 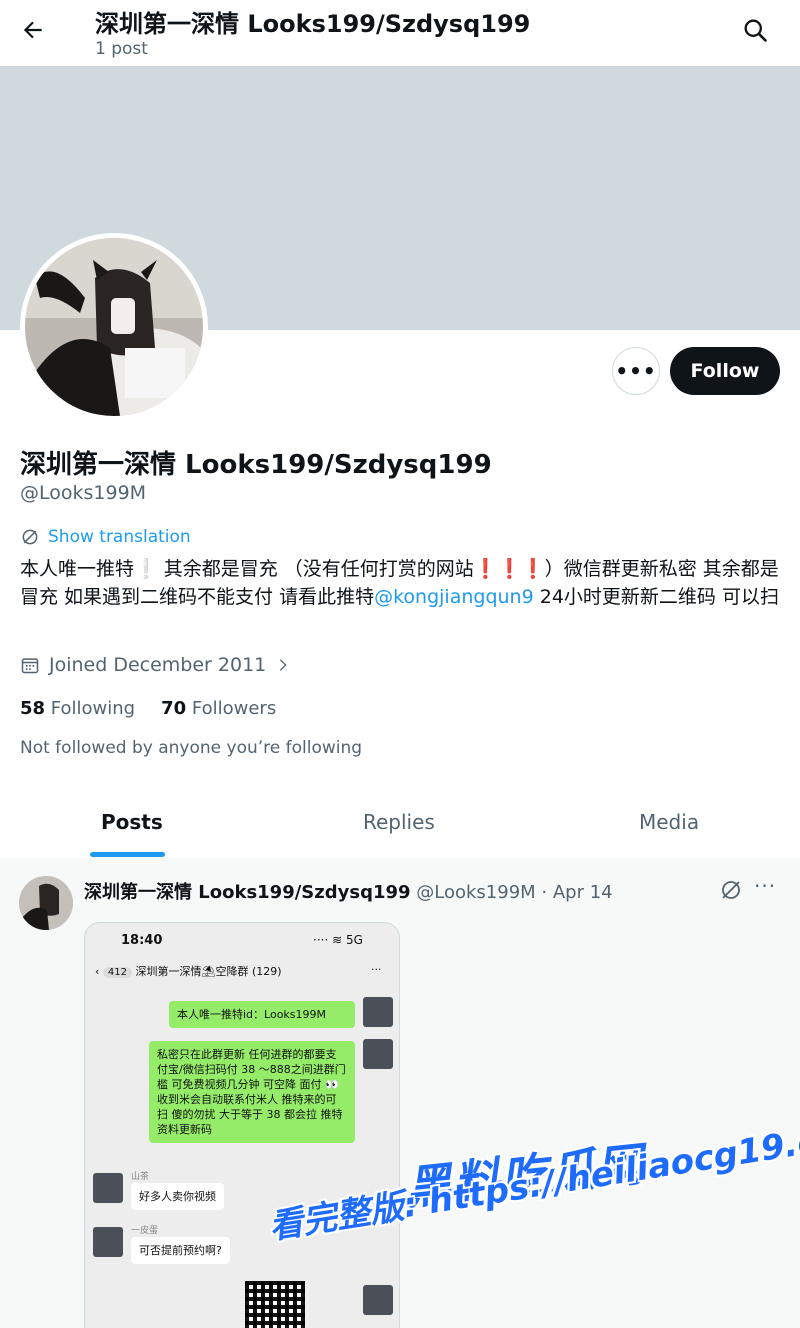 What do you see at coordinates (283, 665) in the screenshot?
I see `chevron-right-icon` at bounding box center [283, 665].